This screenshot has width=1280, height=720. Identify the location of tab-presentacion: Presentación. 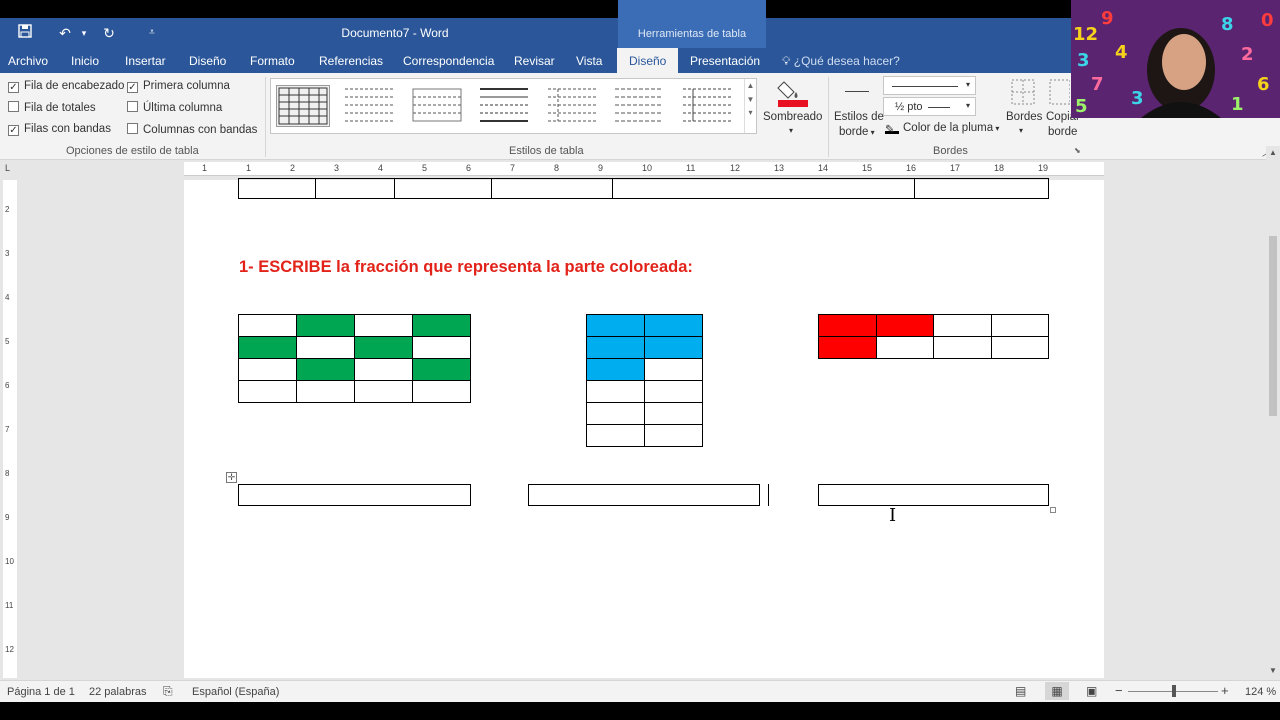
(725, 61).